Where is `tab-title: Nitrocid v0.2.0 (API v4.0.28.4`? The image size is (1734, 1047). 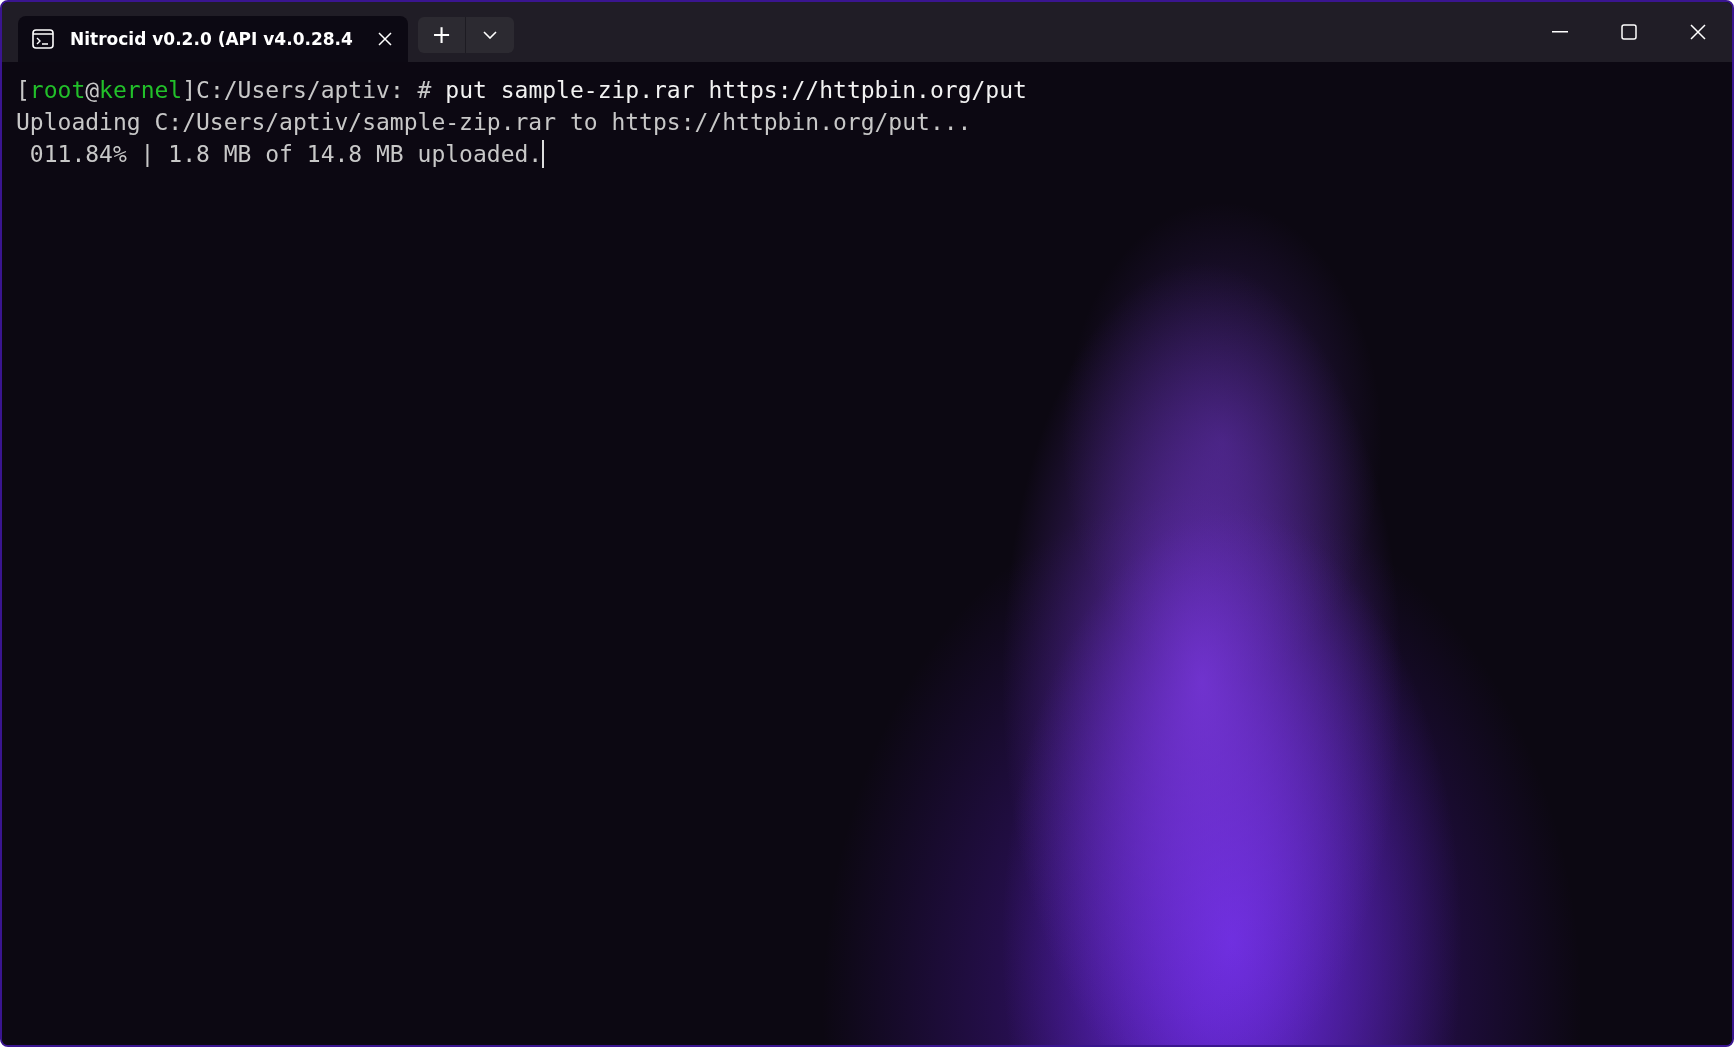
tab-title: Nitrocid v0.2.0 (API v4.0.28.4 is located at coordinates (212, 39).